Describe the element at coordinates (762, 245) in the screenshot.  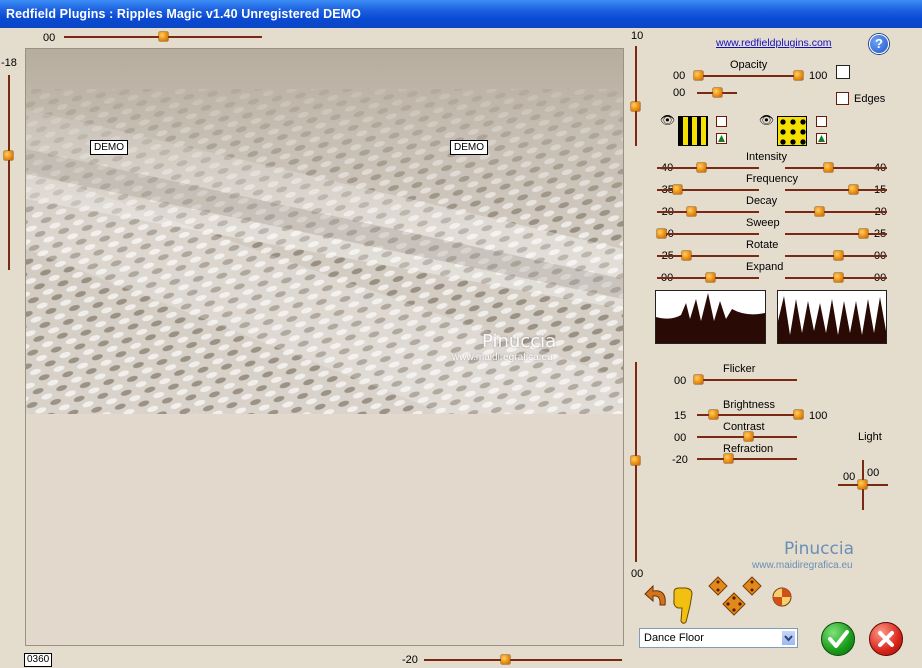
I see `rotate-label: Rotate` at that location.